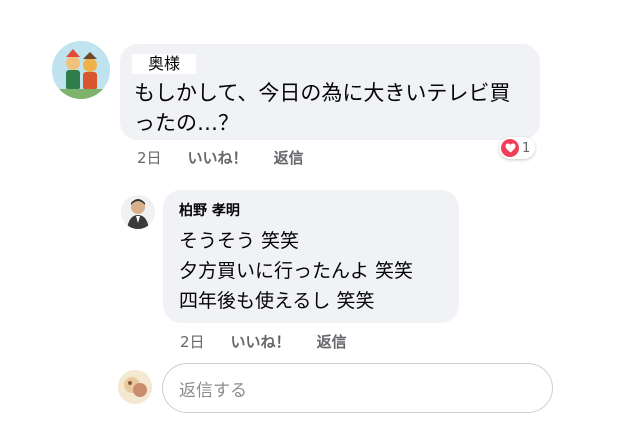  Describe the element at coordinates (149, 157) in the screenshot. I see `comment-timestamp: 2日` at that location.